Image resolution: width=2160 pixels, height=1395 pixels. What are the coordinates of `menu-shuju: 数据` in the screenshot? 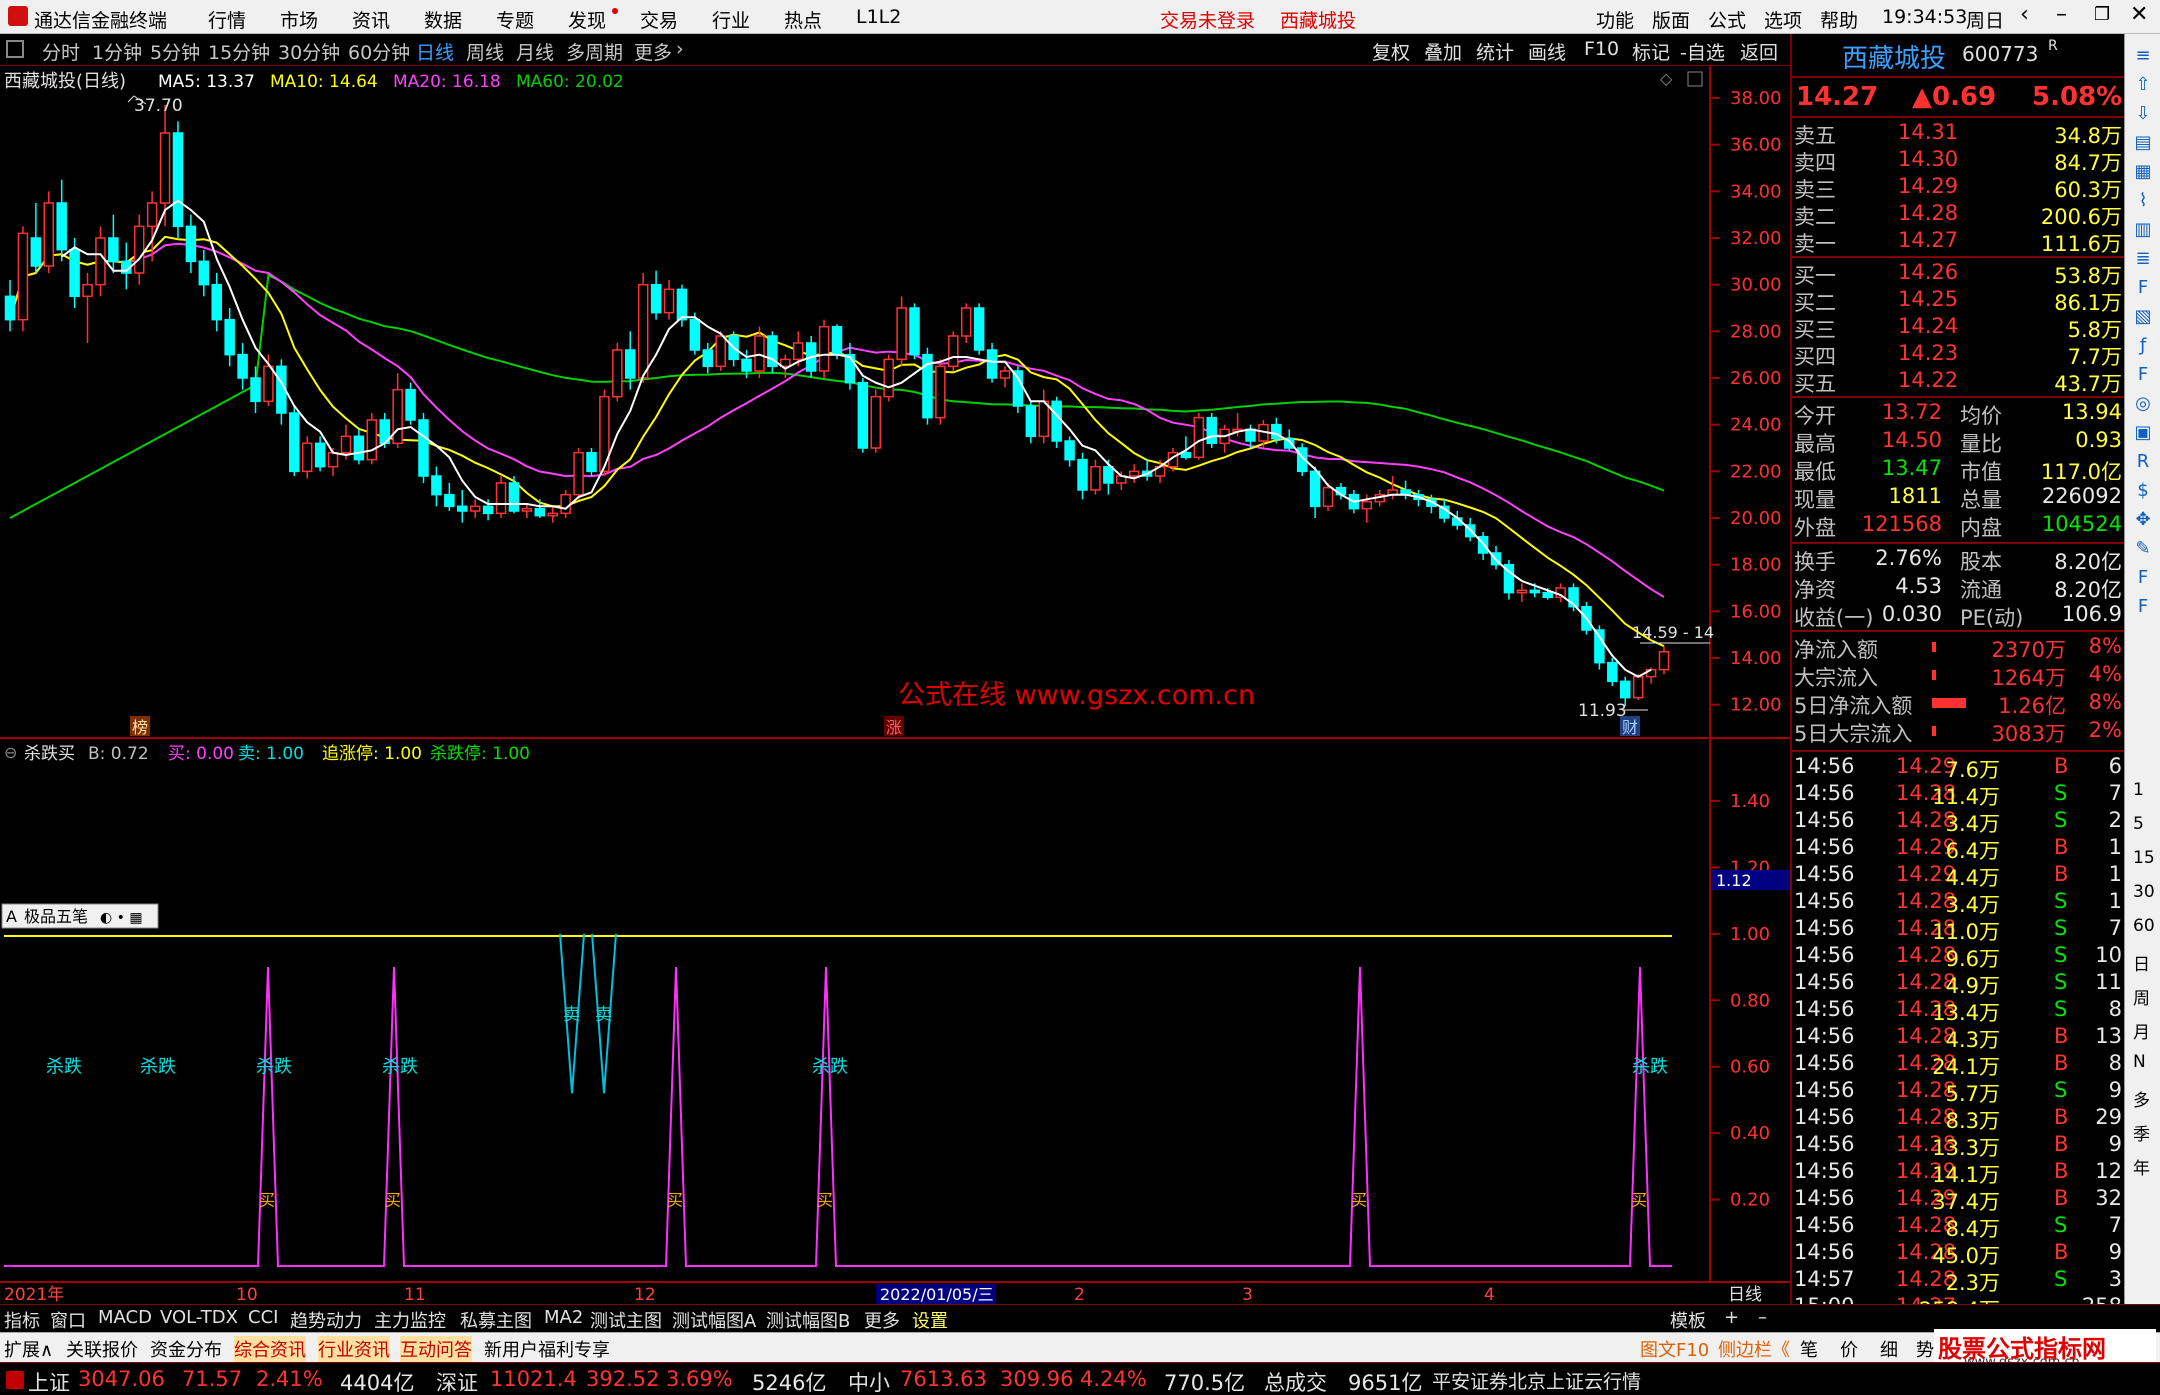 It's located at (443, 19).